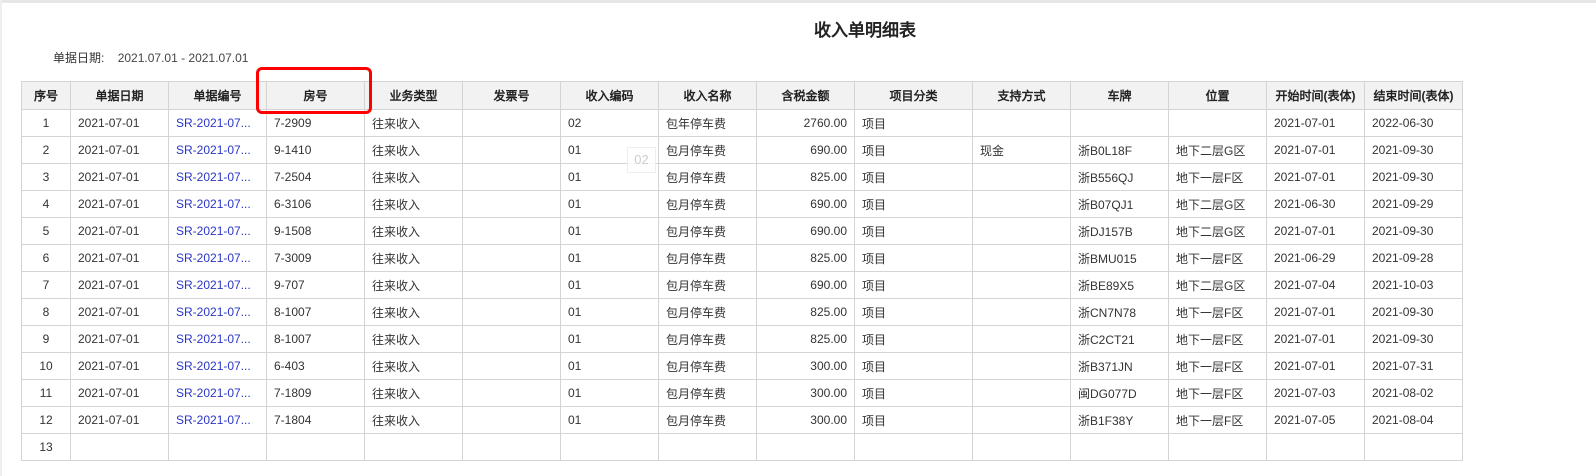 The image size is (1596, 476). I want to click on cell-room: 6-403, so click(315, 366).